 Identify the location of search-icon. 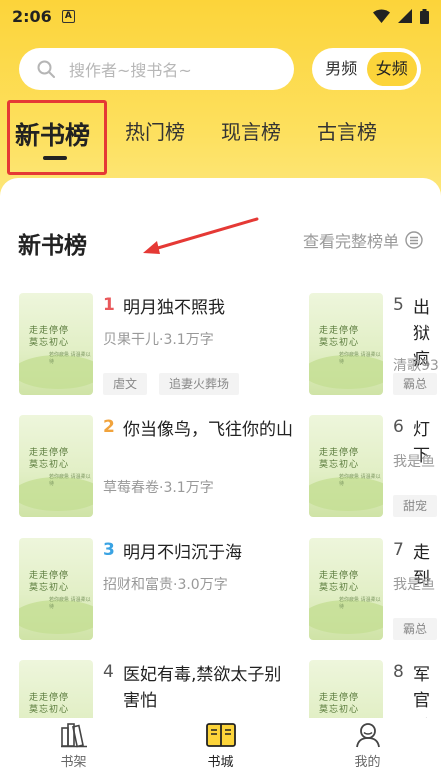
(46, 69).